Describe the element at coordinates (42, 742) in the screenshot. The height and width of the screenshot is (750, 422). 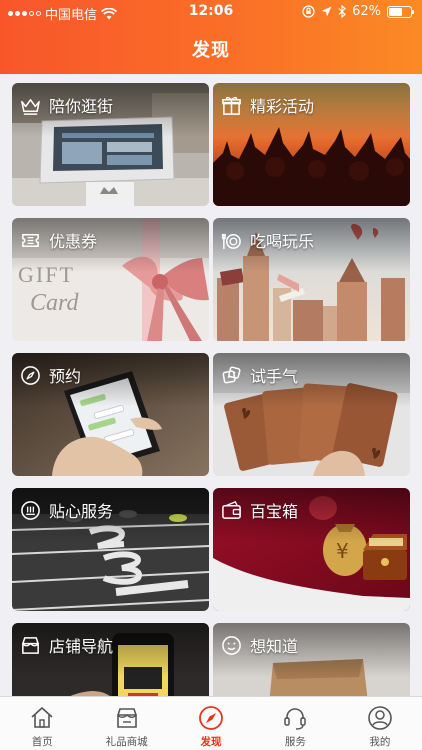
I see `tab-label: 首页` at that location.